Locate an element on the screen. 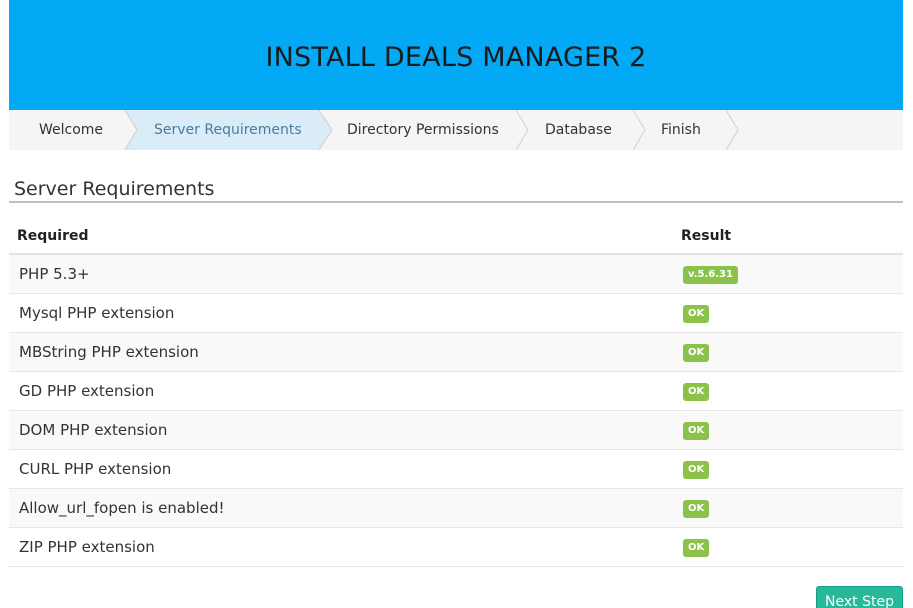 The width and height of the screenshot is (913, 608). step-directory-permissions: Directory Permissions is located at coordinates (425, 130).